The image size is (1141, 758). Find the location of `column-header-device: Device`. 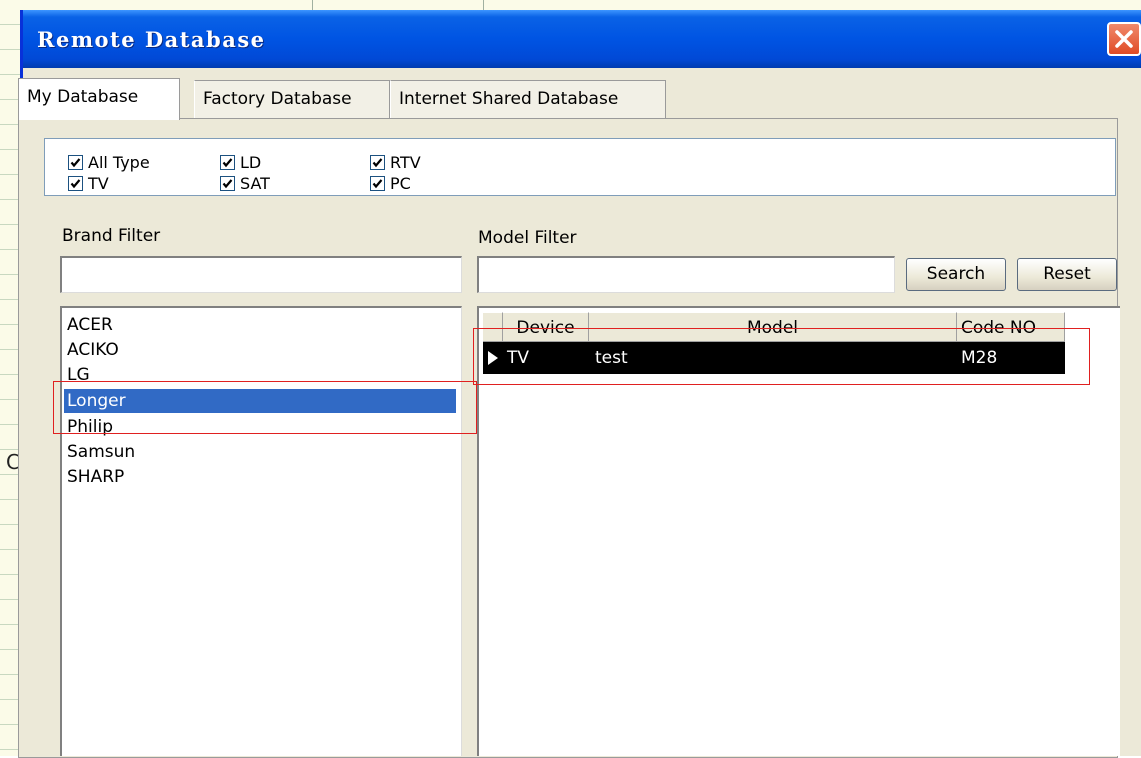

column-header-device: Device is located at coordinates (546, 327).